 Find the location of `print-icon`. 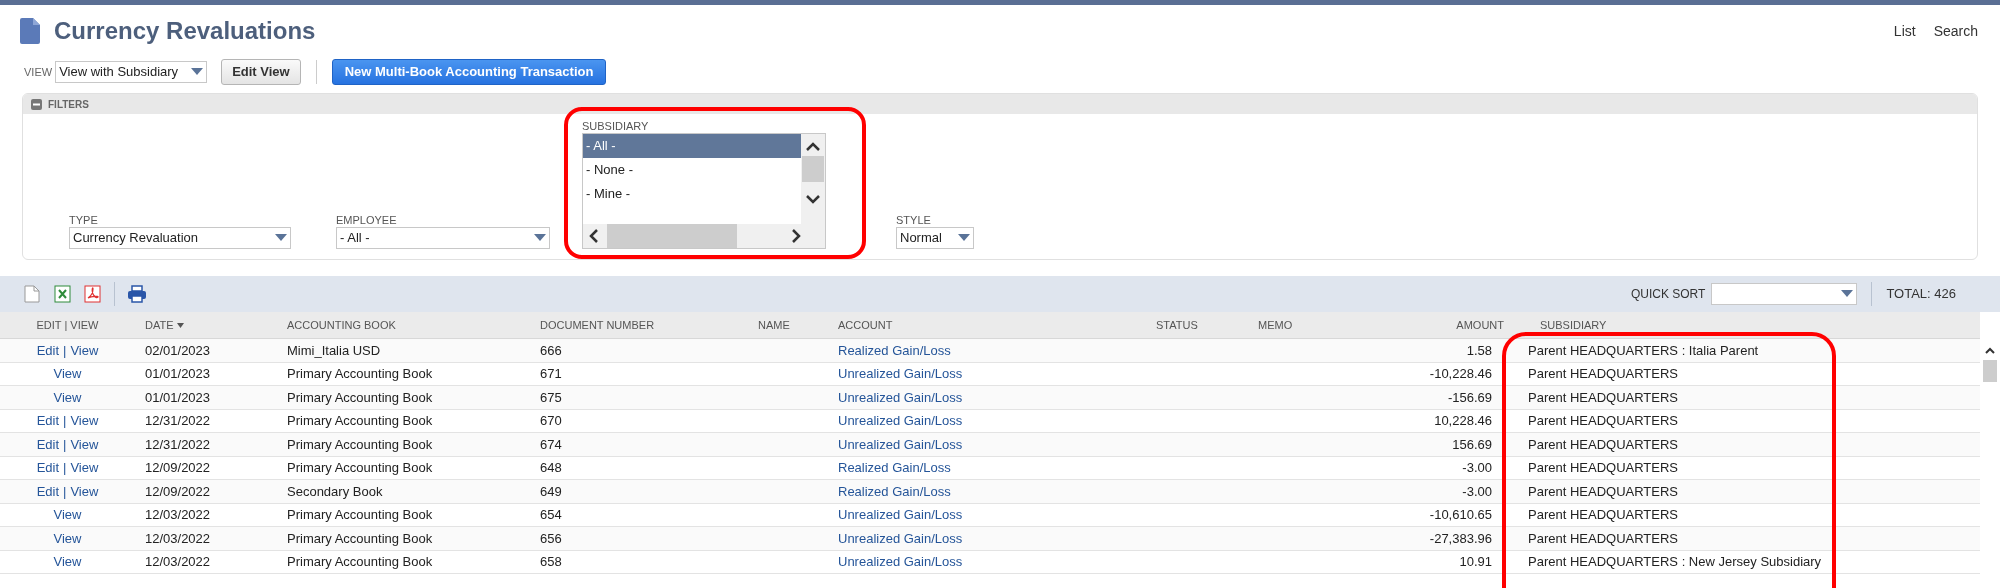

print-icon is located at coordinates (137, 294).